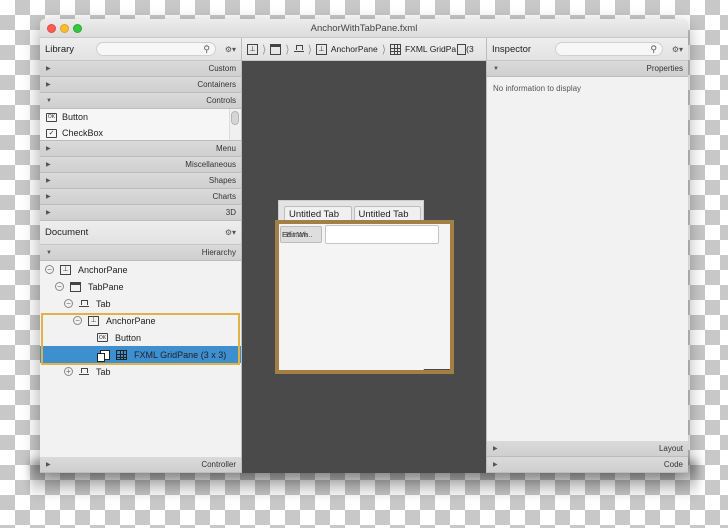  What do you see at coordinates (156, 49) in the screenshot?
I see `library-search-input: ⚲` at bounding box center [156, 49].